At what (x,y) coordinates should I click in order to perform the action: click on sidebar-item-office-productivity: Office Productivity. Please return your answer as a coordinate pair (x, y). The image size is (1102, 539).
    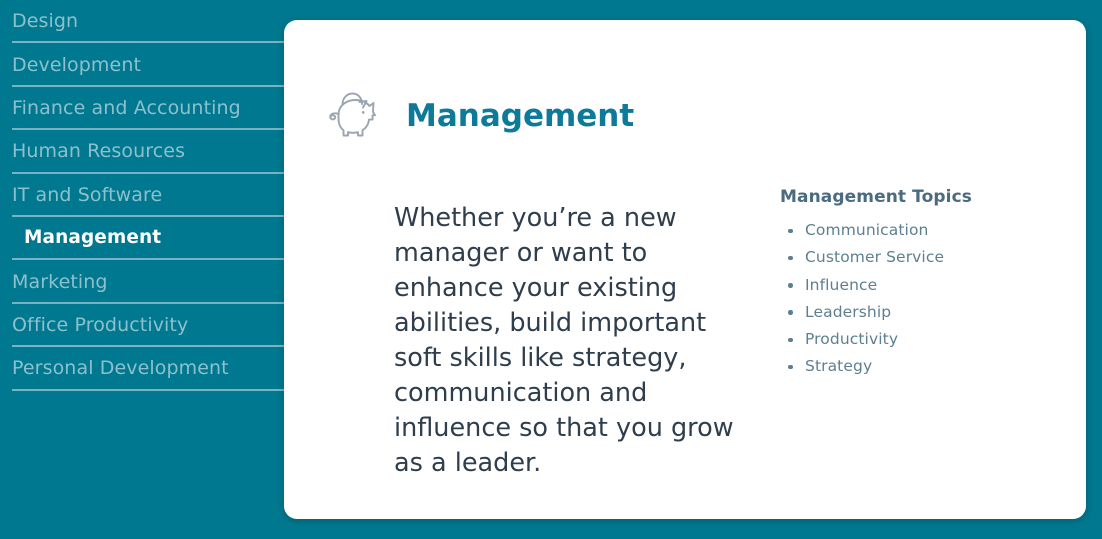
    Looking at the image, I should click on (142, 326).